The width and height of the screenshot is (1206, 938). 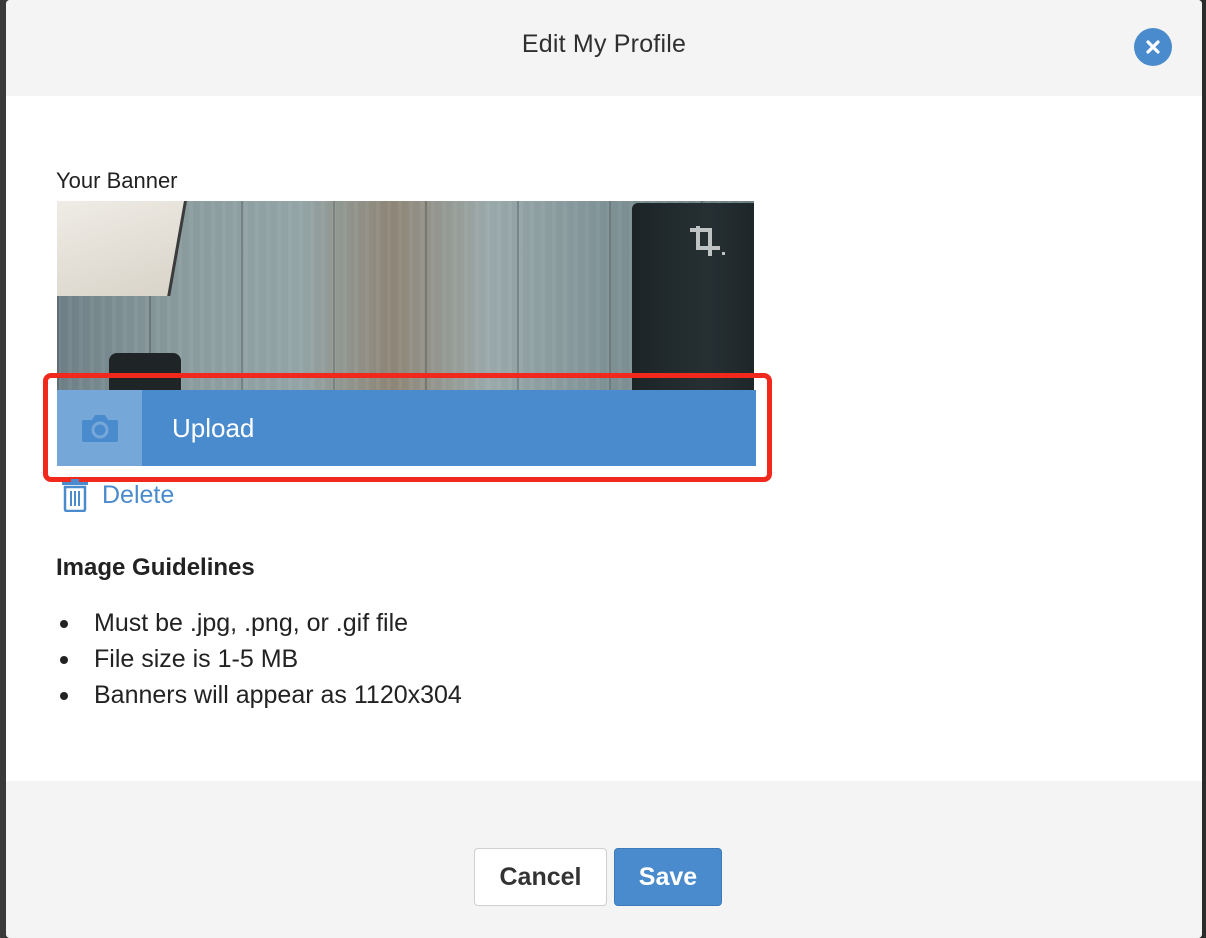 What do you see at coordinates (604, 44) in the screenshot?
I see `modal-title: Edit My Profile` at bounding box center [604, 44].